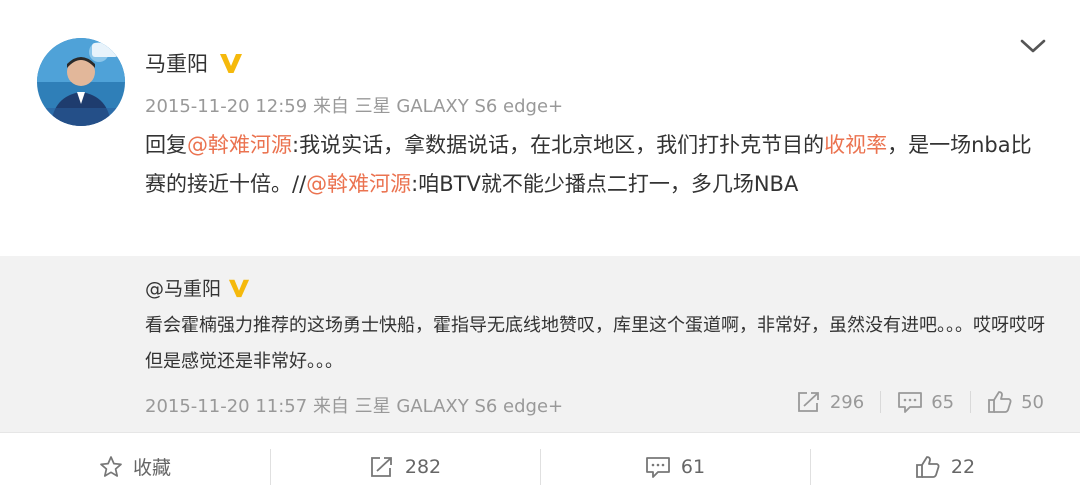  Describe the element at coordinates (855, 145) in the screenshot. I see `keyword-link: 收视率` at that location.